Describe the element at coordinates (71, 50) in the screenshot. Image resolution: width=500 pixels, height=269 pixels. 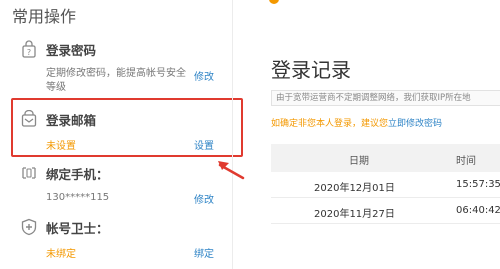
I see `login-password-label: 登录密码` at that location.